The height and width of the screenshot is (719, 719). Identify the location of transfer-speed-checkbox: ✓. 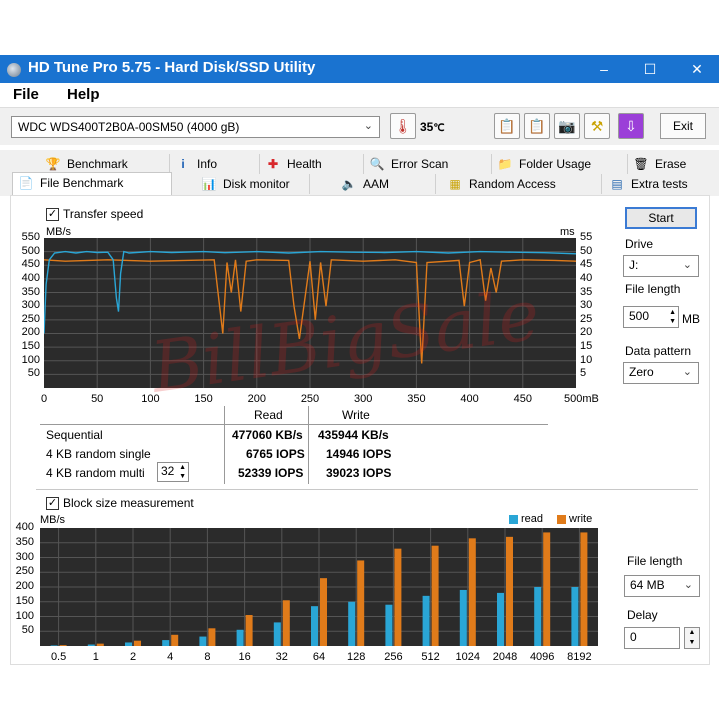
(52, 214).